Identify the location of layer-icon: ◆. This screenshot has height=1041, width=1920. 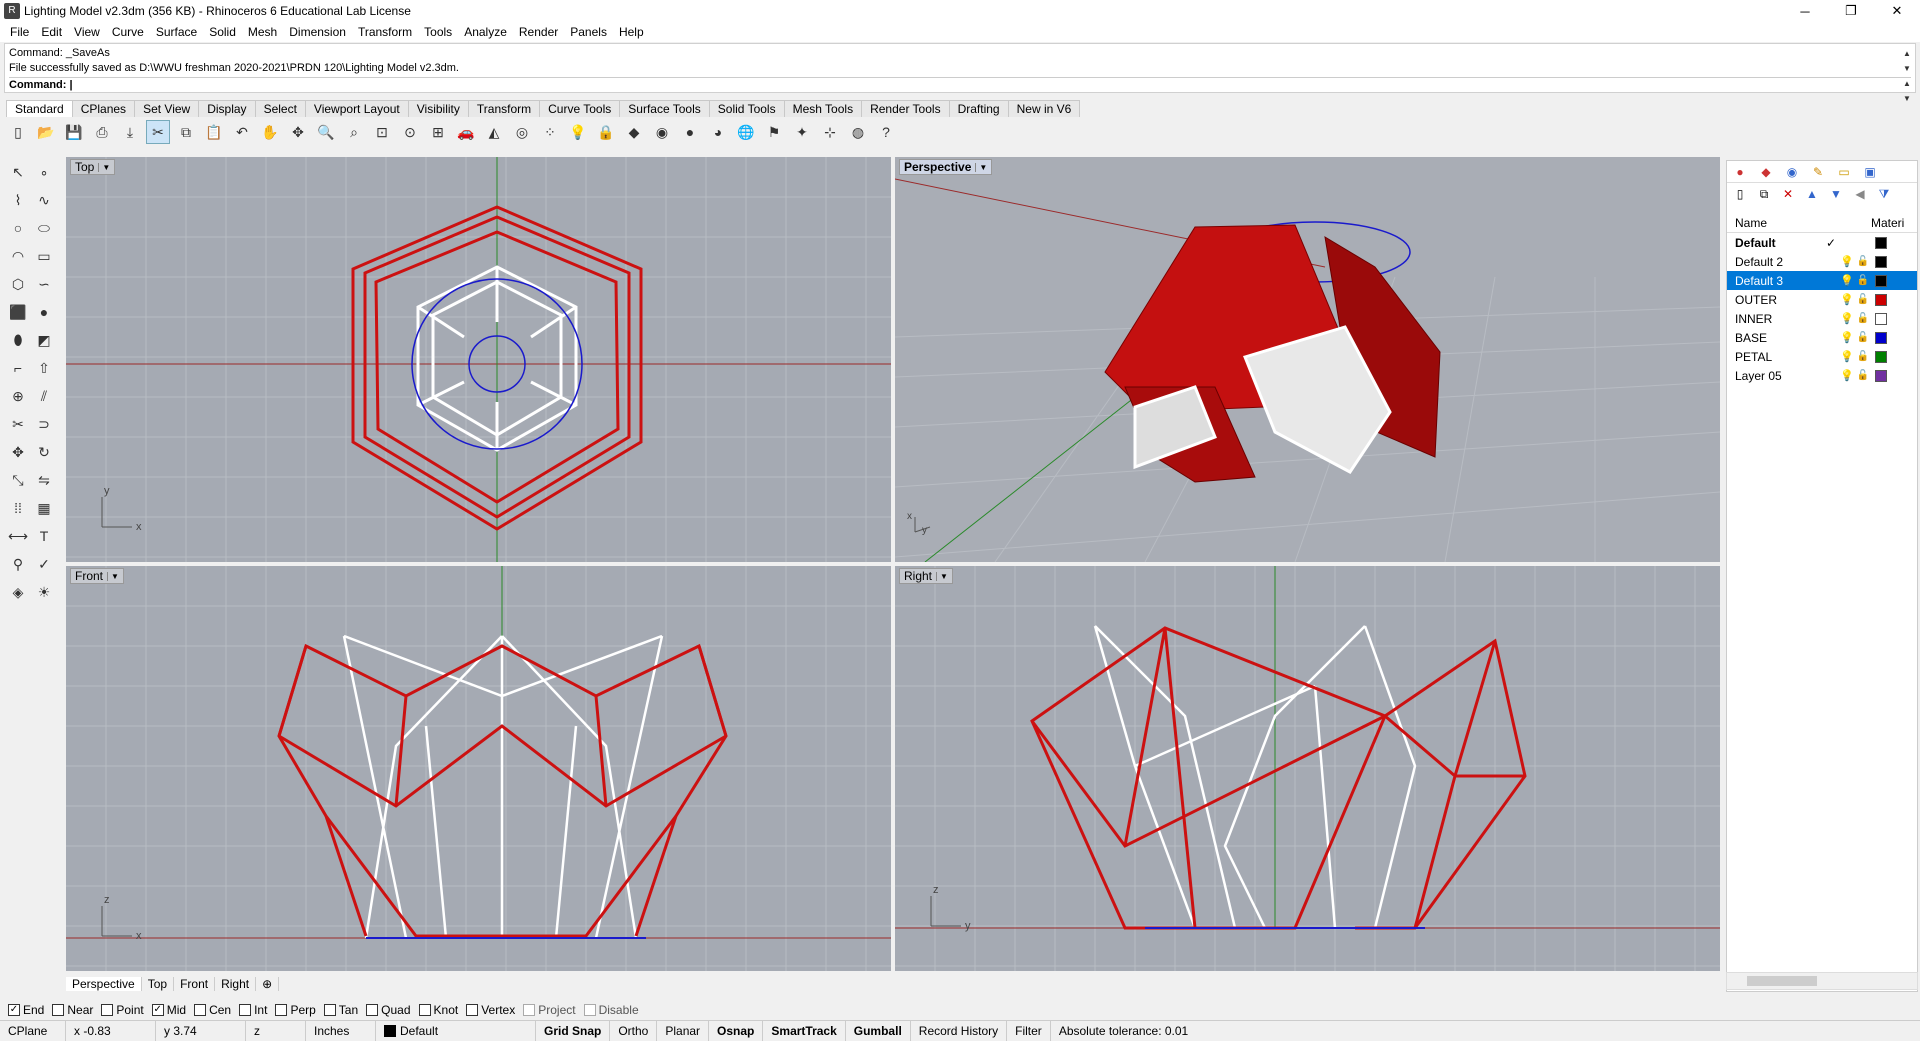
(634, 132).